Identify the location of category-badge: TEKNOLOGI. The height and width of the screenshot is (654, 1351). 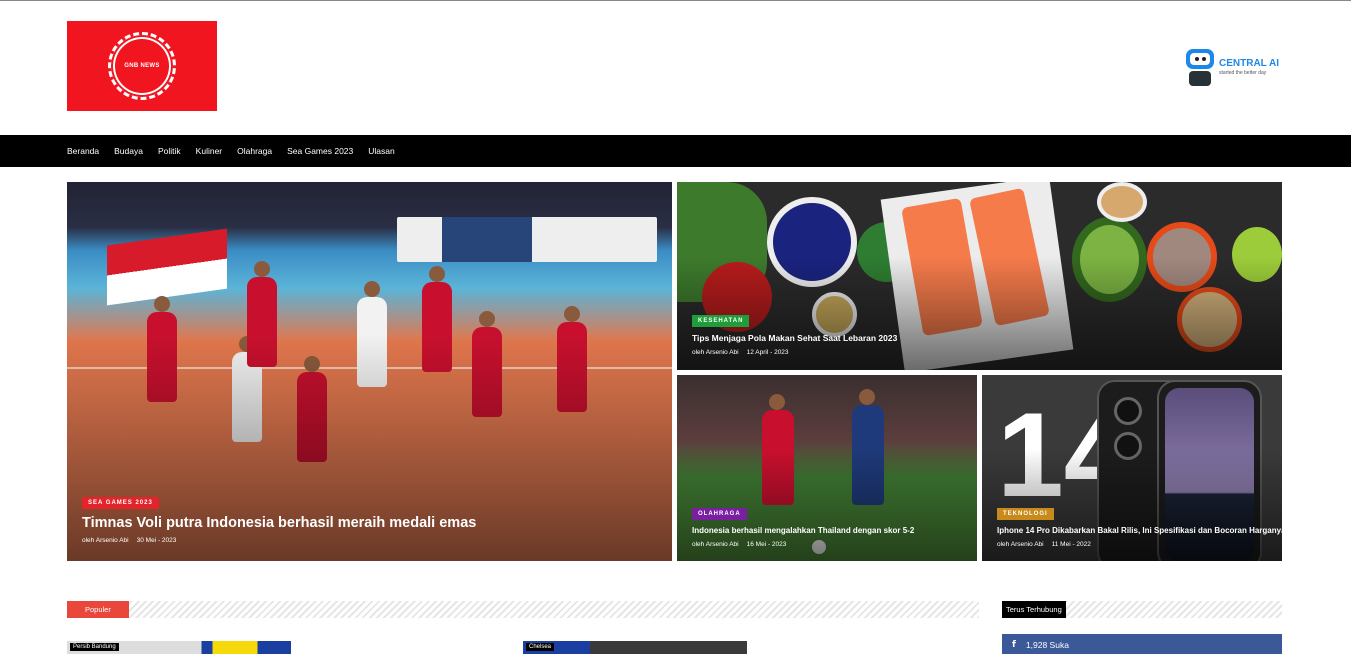
(1025, 514).